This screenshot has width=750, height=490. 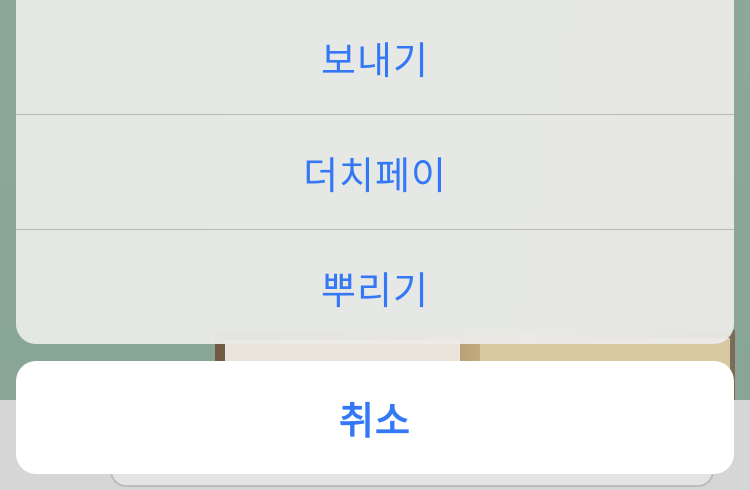 I want to click on cancel-button-label: 취소, so click(x=375, y=421).